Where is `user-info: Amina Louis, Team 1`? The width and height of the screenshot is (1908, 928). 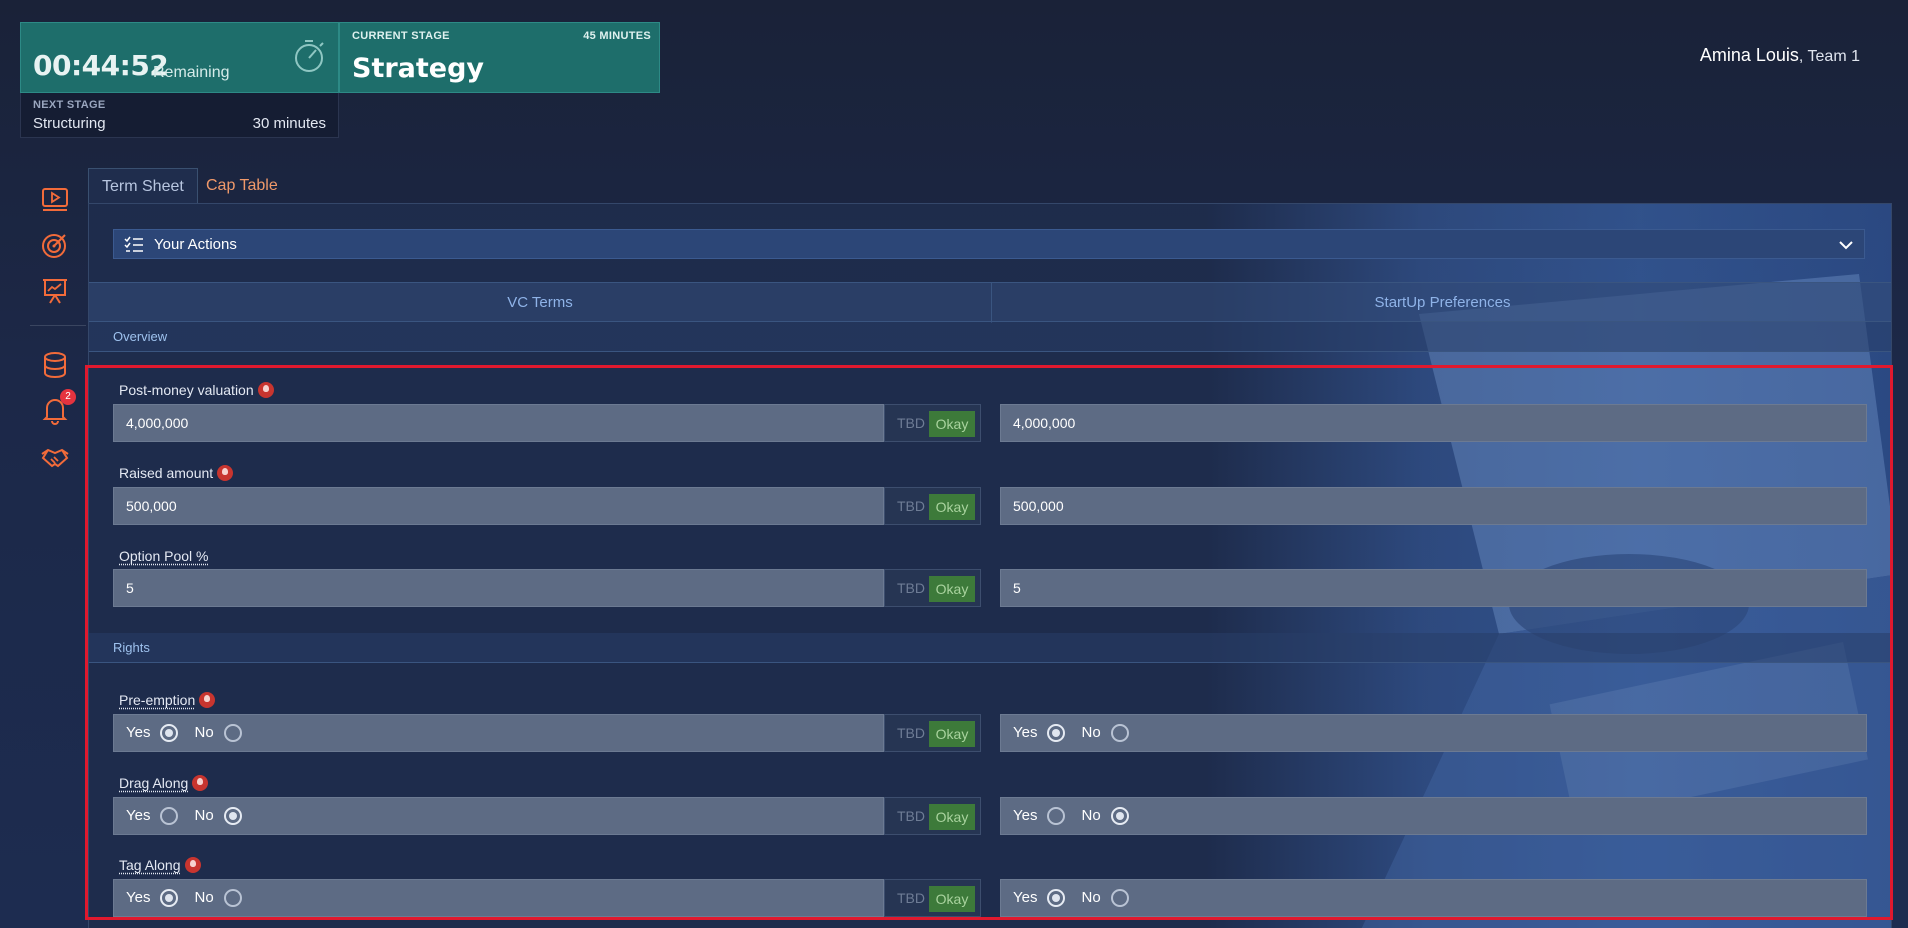
user-info: Amina Louis, Team 1 is located at coordinates (1780, 55).